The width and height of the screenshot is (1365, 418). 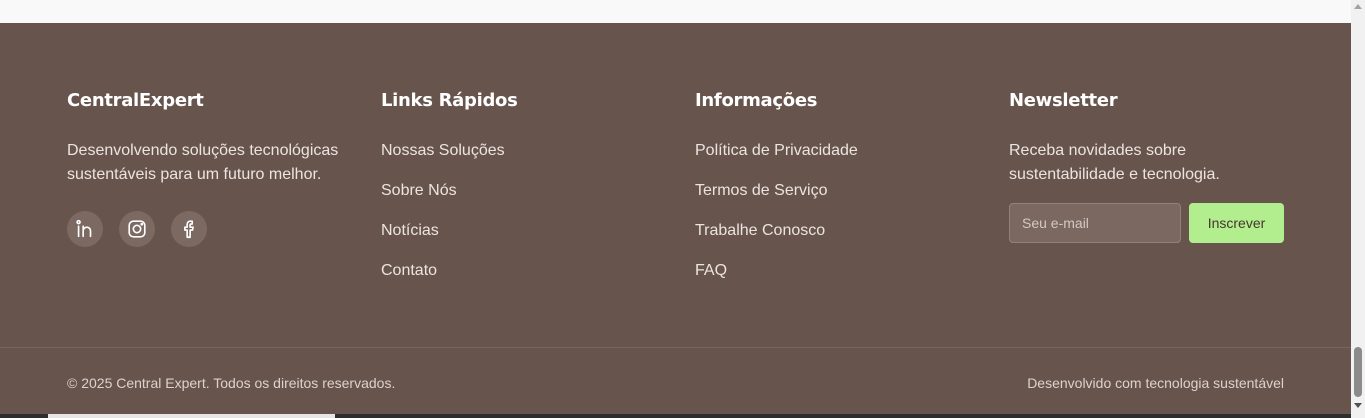 What do you see at coordinates (675, 11) in the screenshot?
I see `page-content-end` at bounding box center [675, 11].